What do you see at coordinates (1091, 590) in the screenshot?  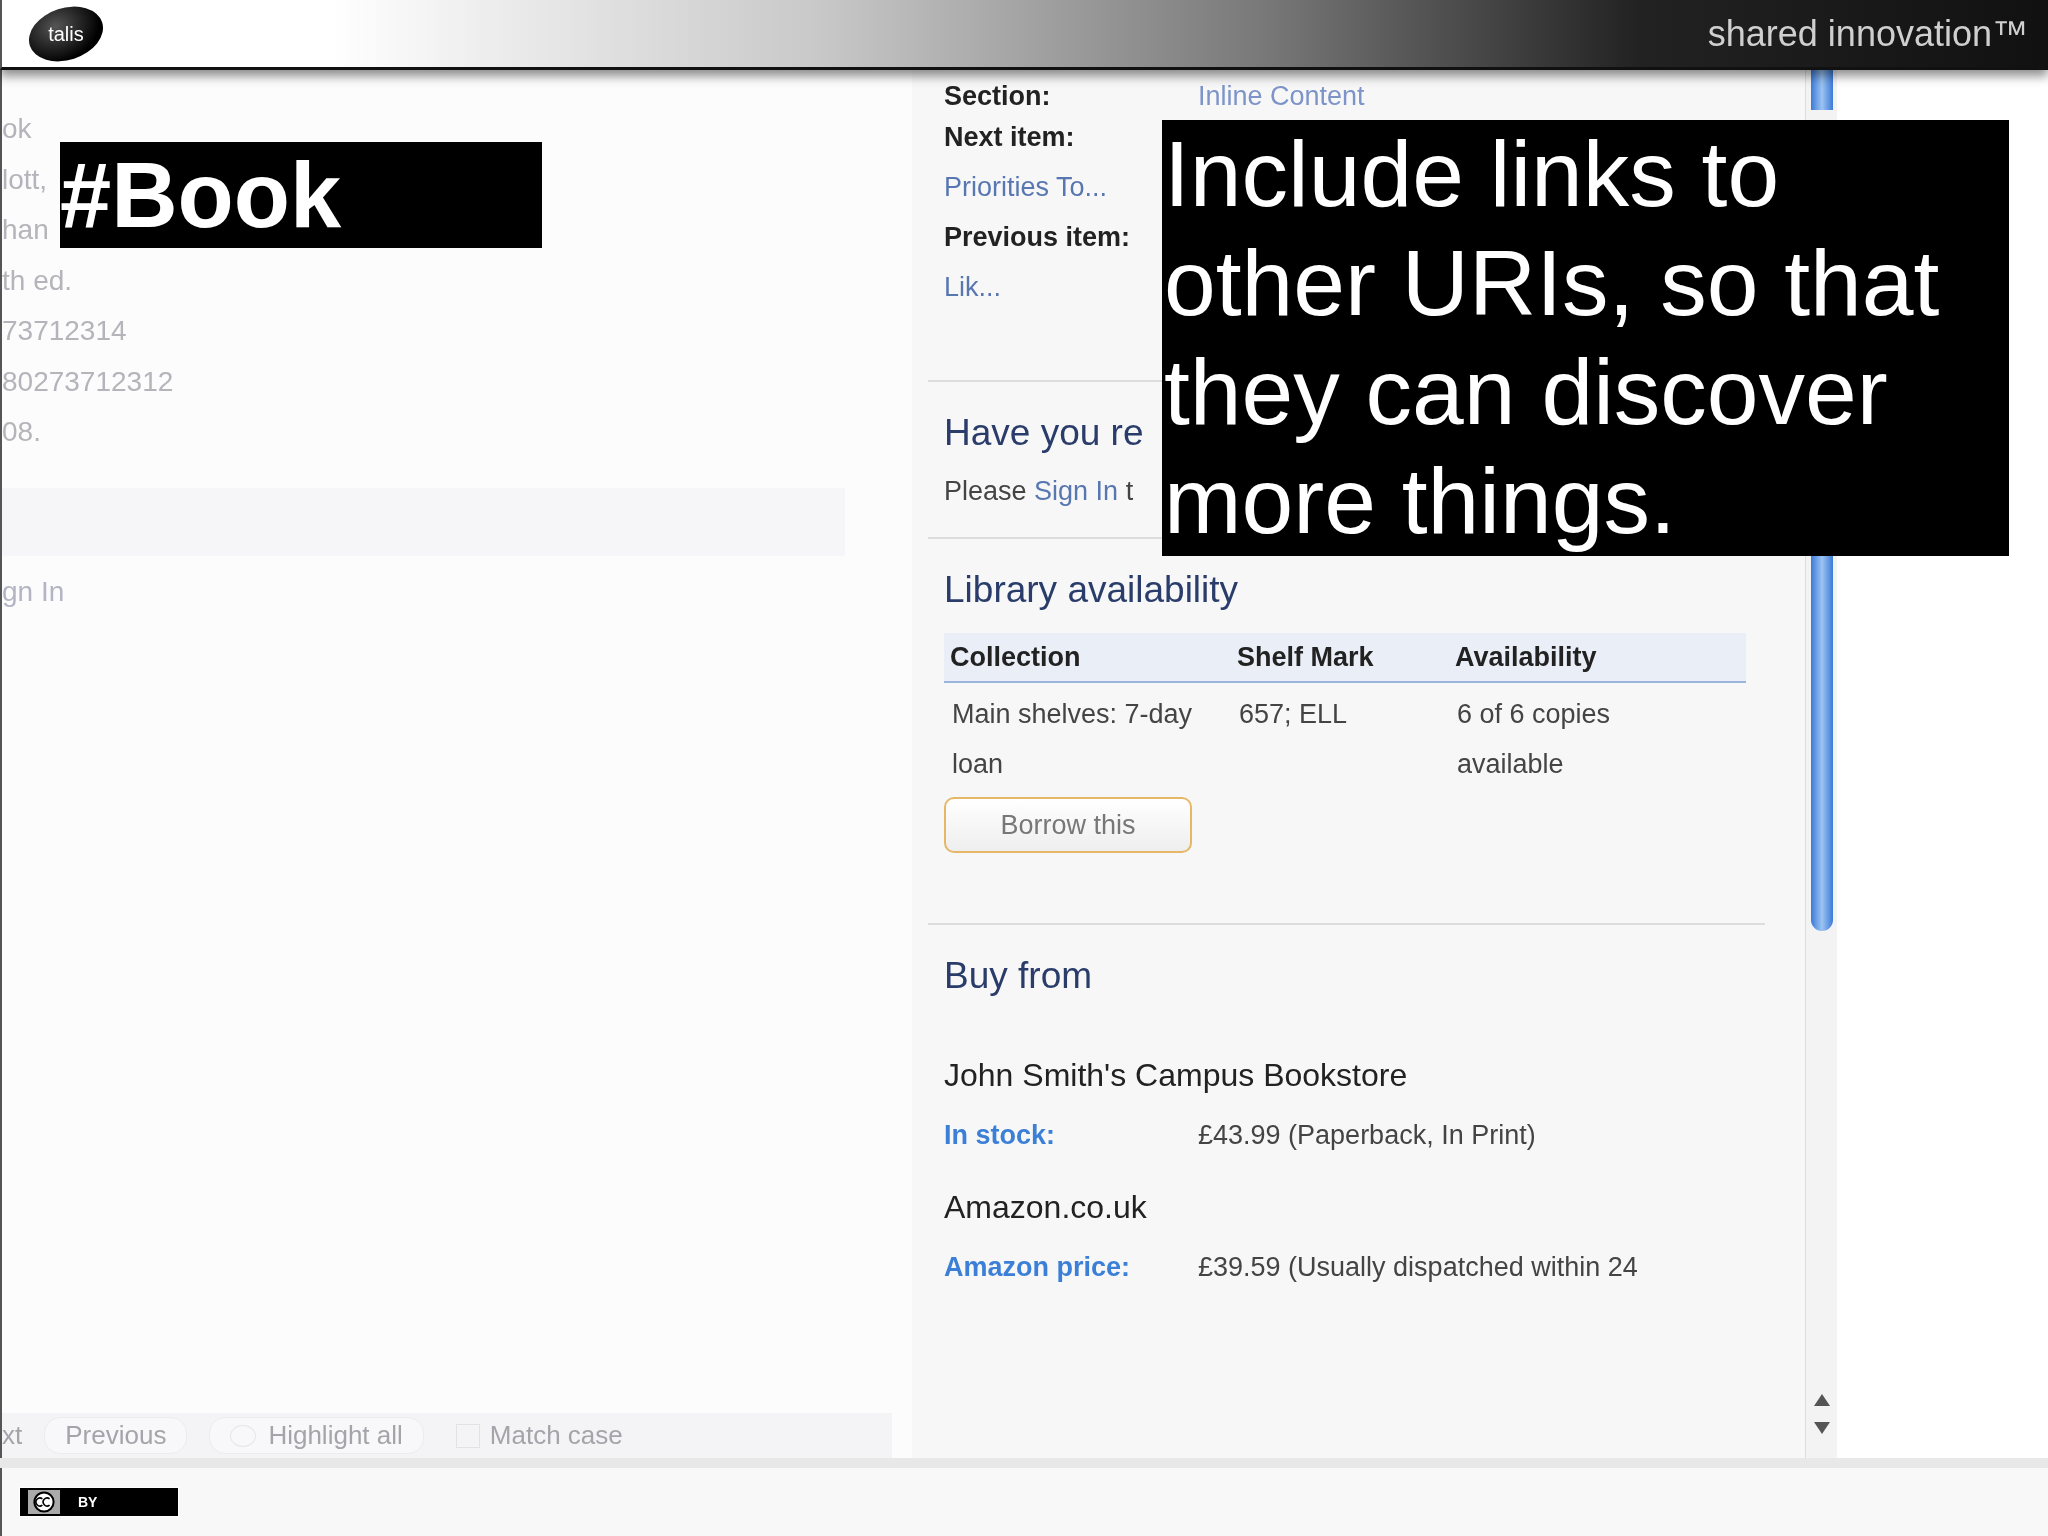 I see `section-heading: Library availability` at bounding box center [1091, 590].